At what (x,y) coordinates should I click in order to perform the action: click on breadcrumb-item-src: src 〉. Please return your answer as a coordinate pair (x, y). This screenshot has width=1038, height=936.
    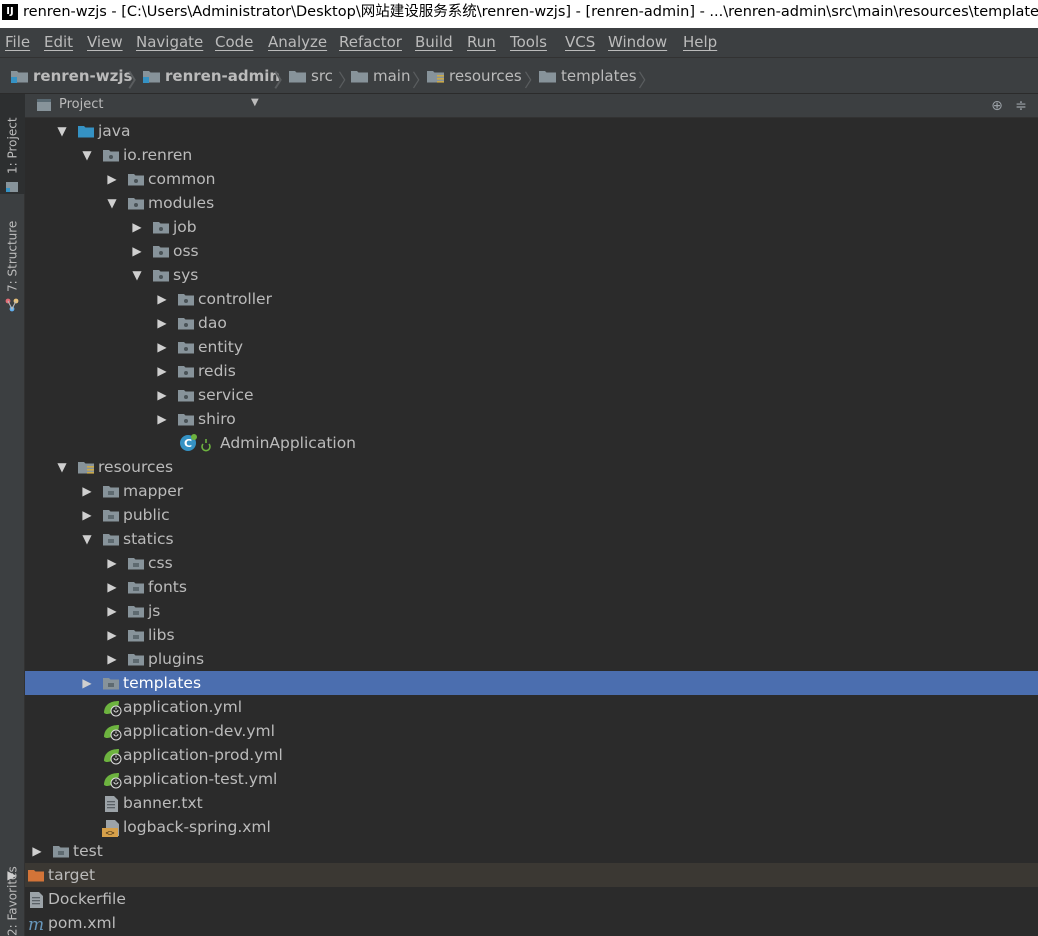
    Looking at the image, I should click on (322, 79).